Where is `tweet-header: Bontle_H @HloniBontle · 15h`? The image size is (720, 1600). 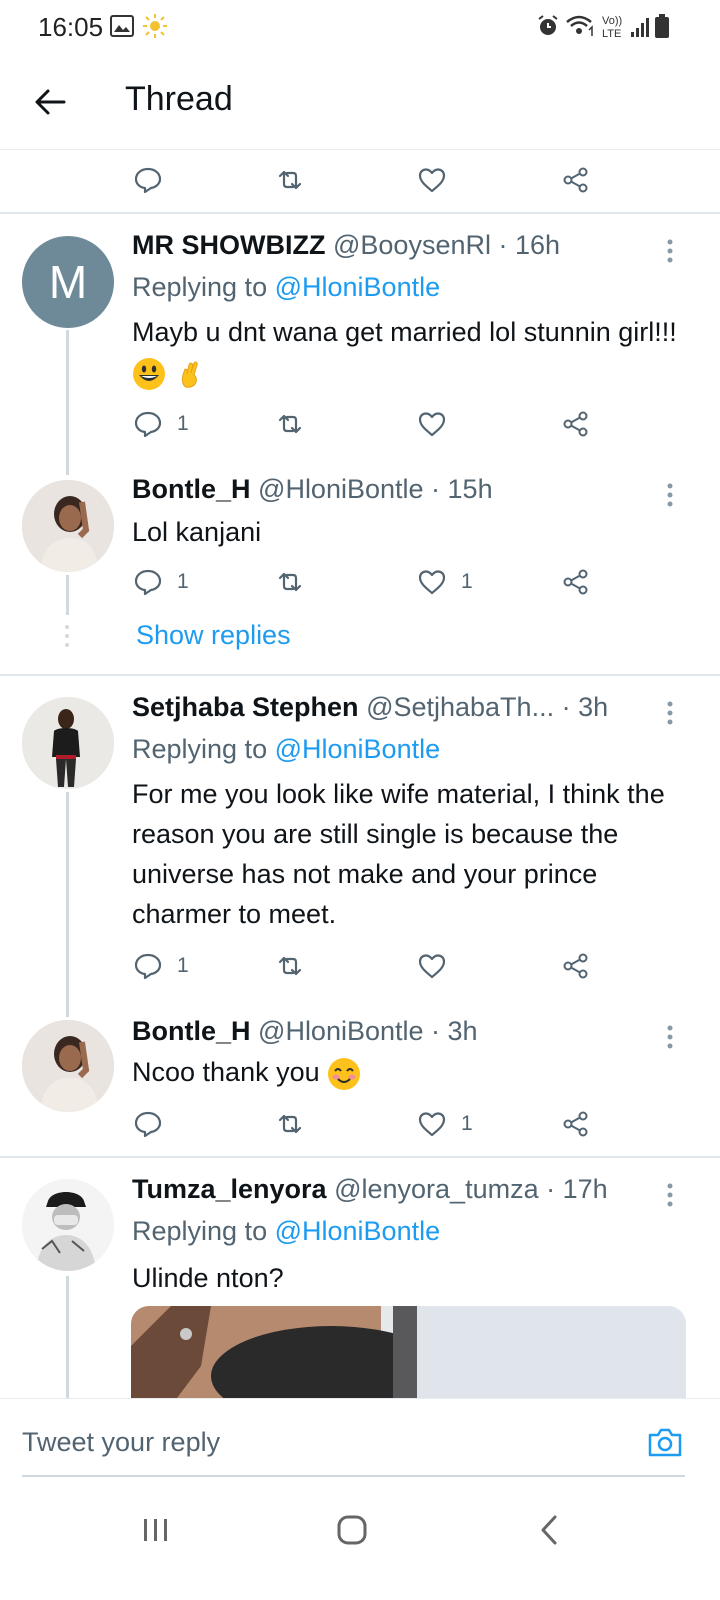
tweet-header: Bontle_H @HloniBontle · 15h is located at coordinates (402, 489).